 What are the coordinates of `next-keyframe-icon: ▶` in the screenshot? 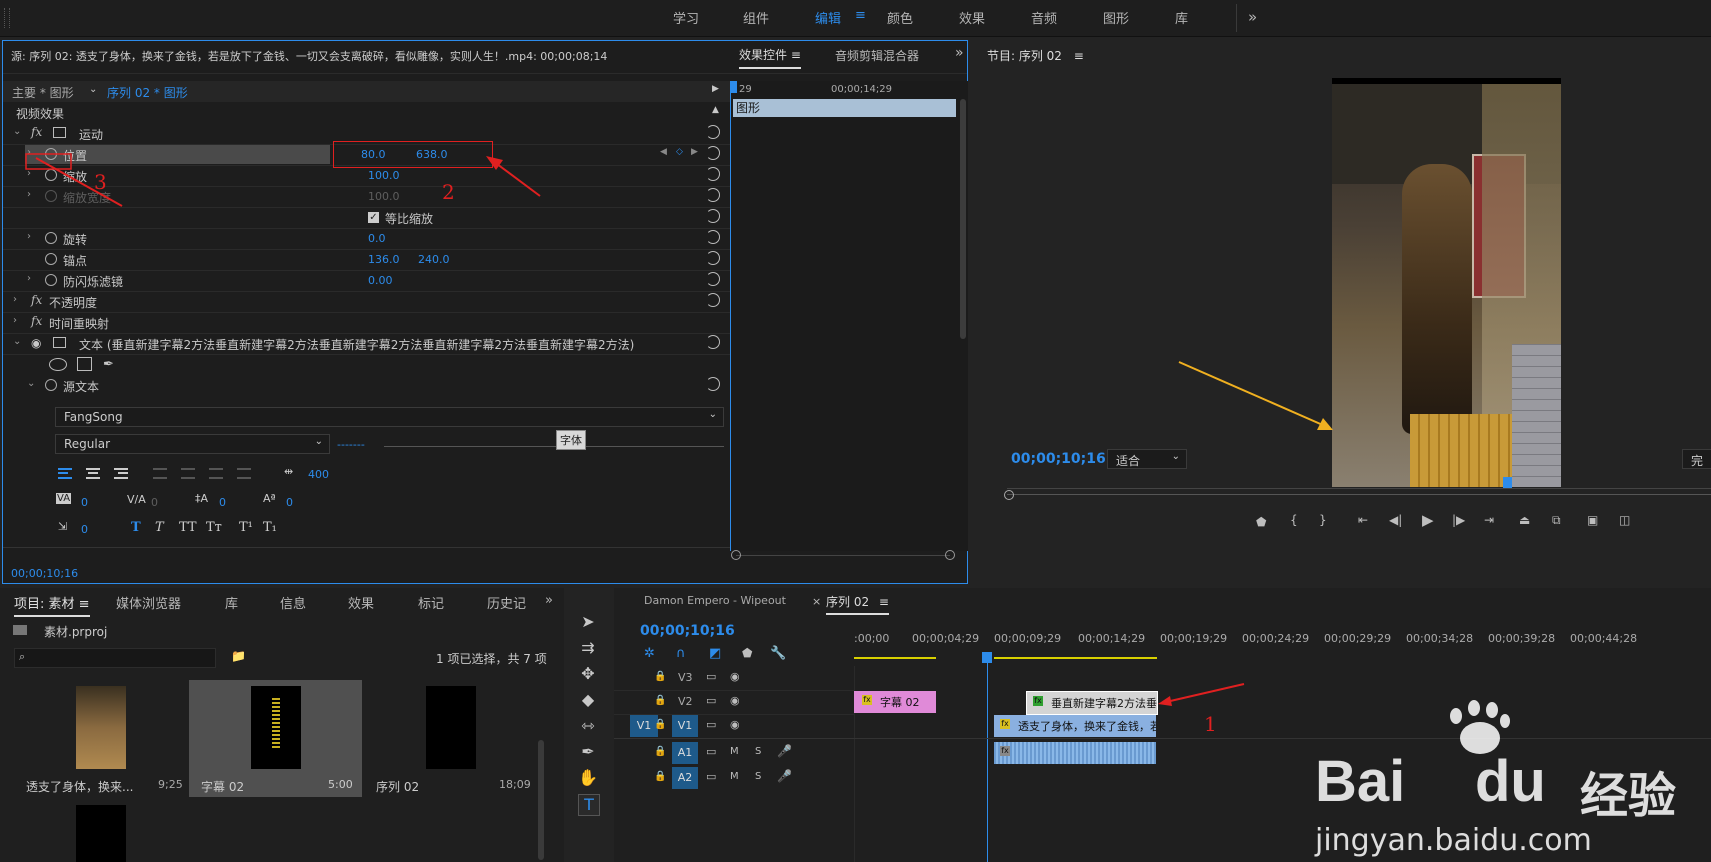 It's located at (694, 152).